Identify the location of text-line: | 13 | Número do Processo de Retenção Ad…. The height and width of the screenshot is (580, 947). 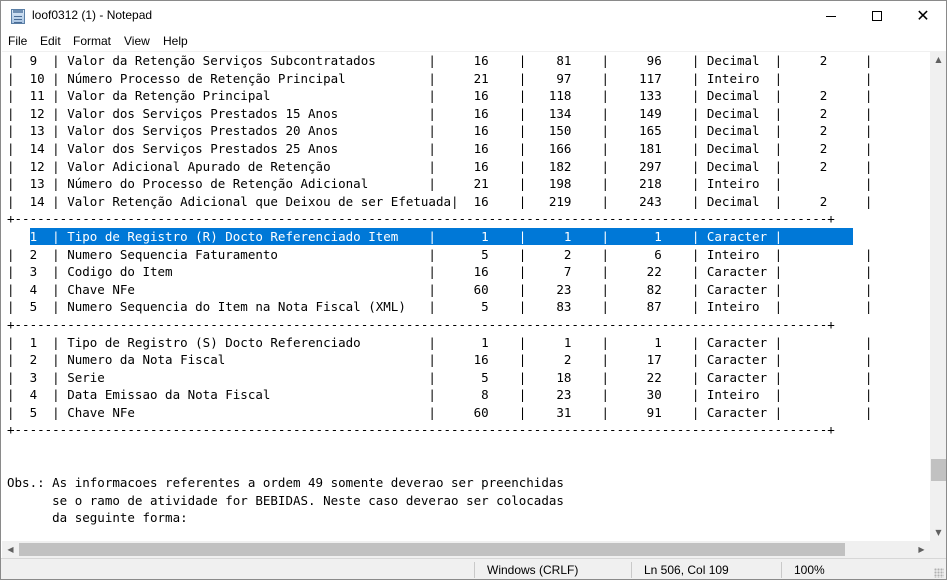
(439, 184).